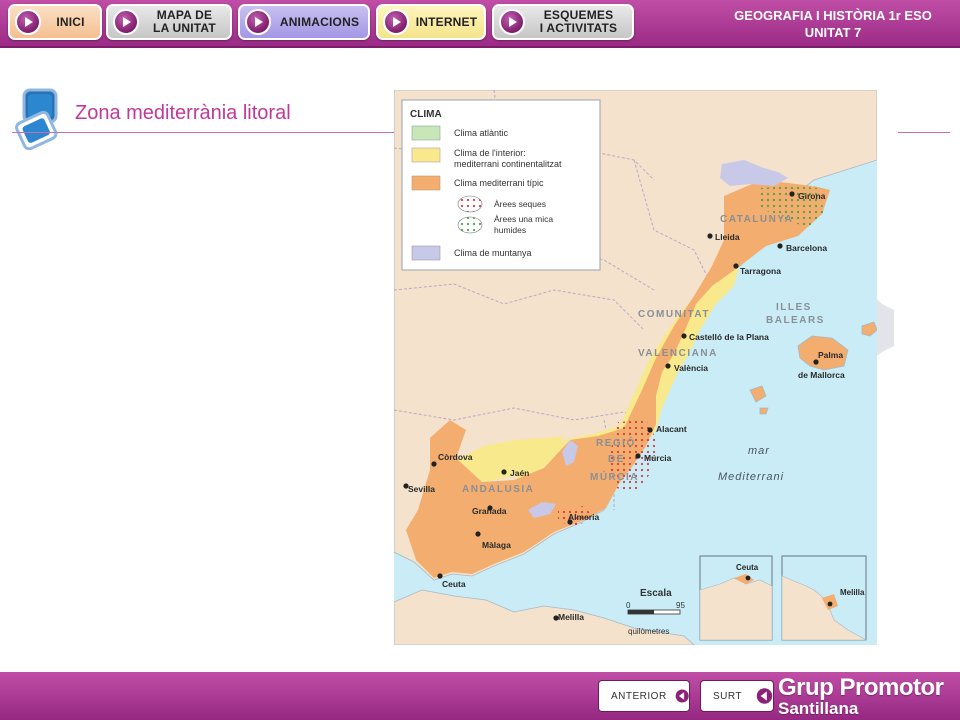 Image resolution: width=960 pixels, height=720 pixels. I want to click on city-dot-castello, so click(684, 336).